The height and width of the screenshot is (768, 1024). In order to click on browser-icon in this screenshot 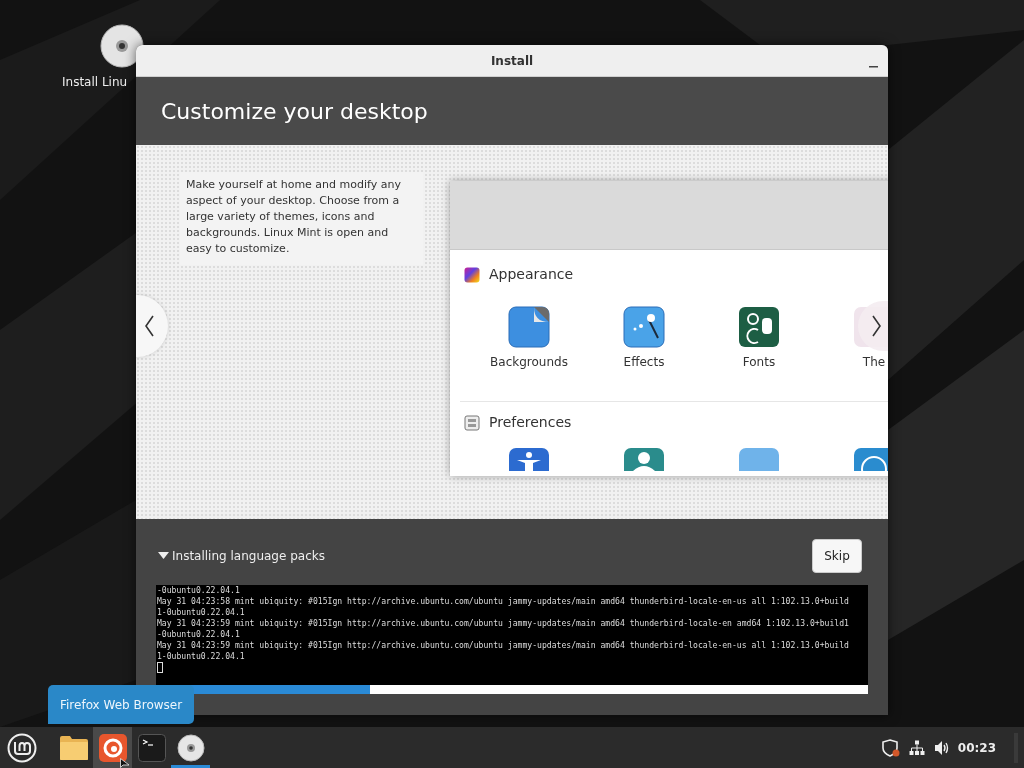, I will do `click(112, 747)`.